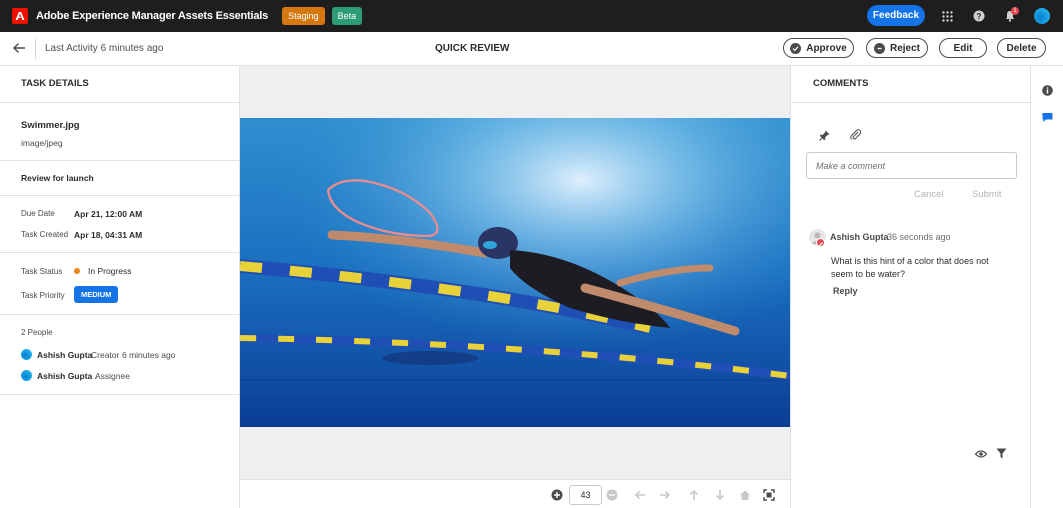 Image resolution: width=1063 pixels, height=508 pixels. I want to click on reject-label: Reject, so click(904, 48).